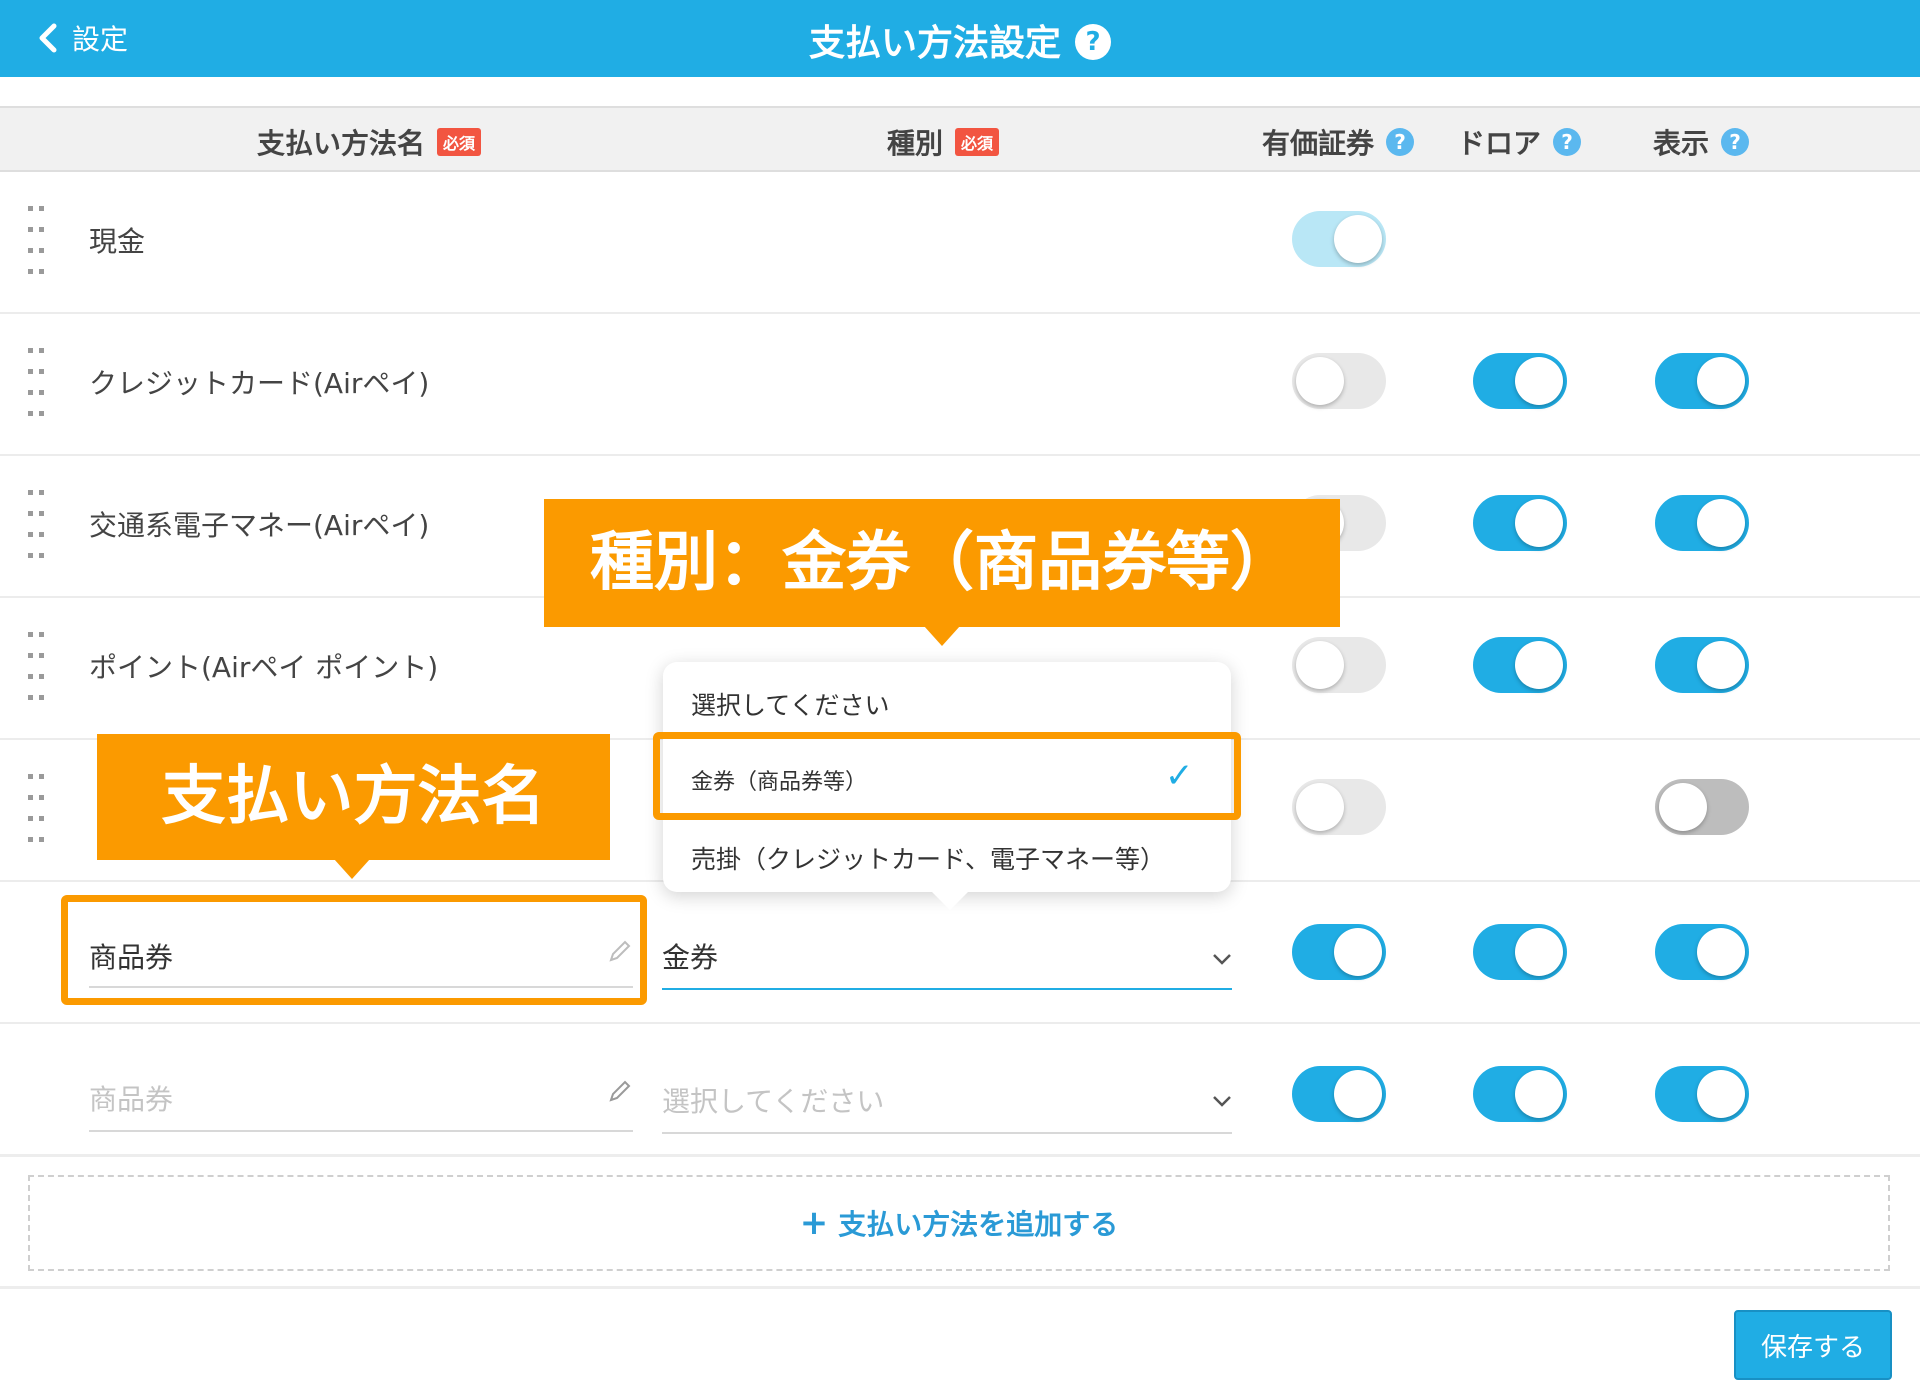  Describe the element at coordinates (960, 242) in the screenshot. I see `table-row: 現金` at that location.